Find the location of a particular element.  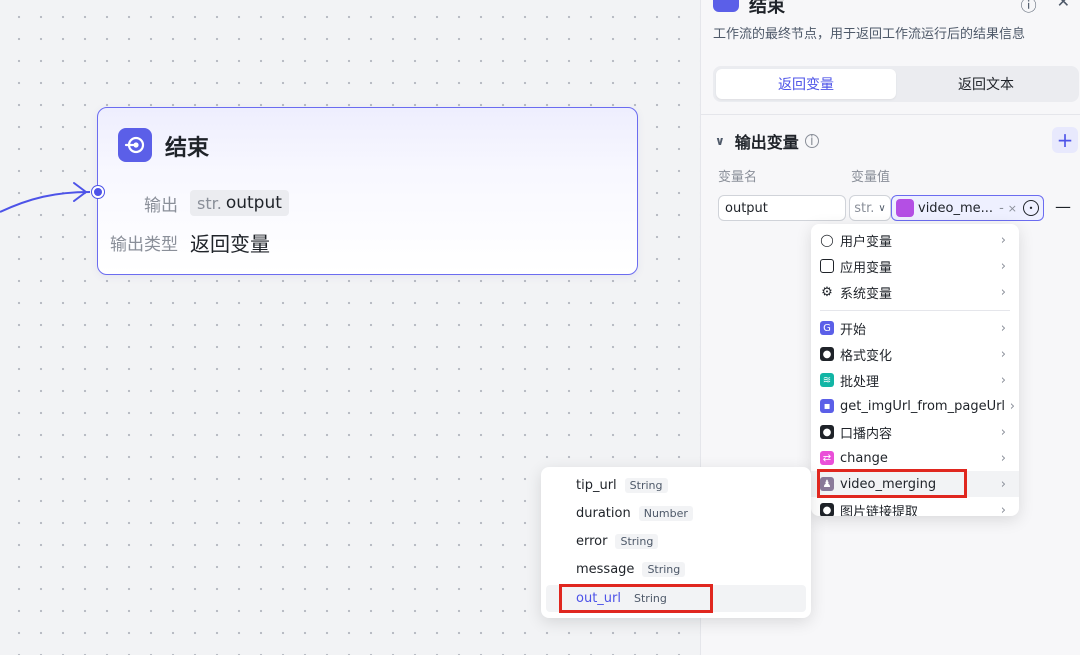

end-node: 结束 输出 str. output 输出类型 返回变量 is located at coordinates (365, 191).